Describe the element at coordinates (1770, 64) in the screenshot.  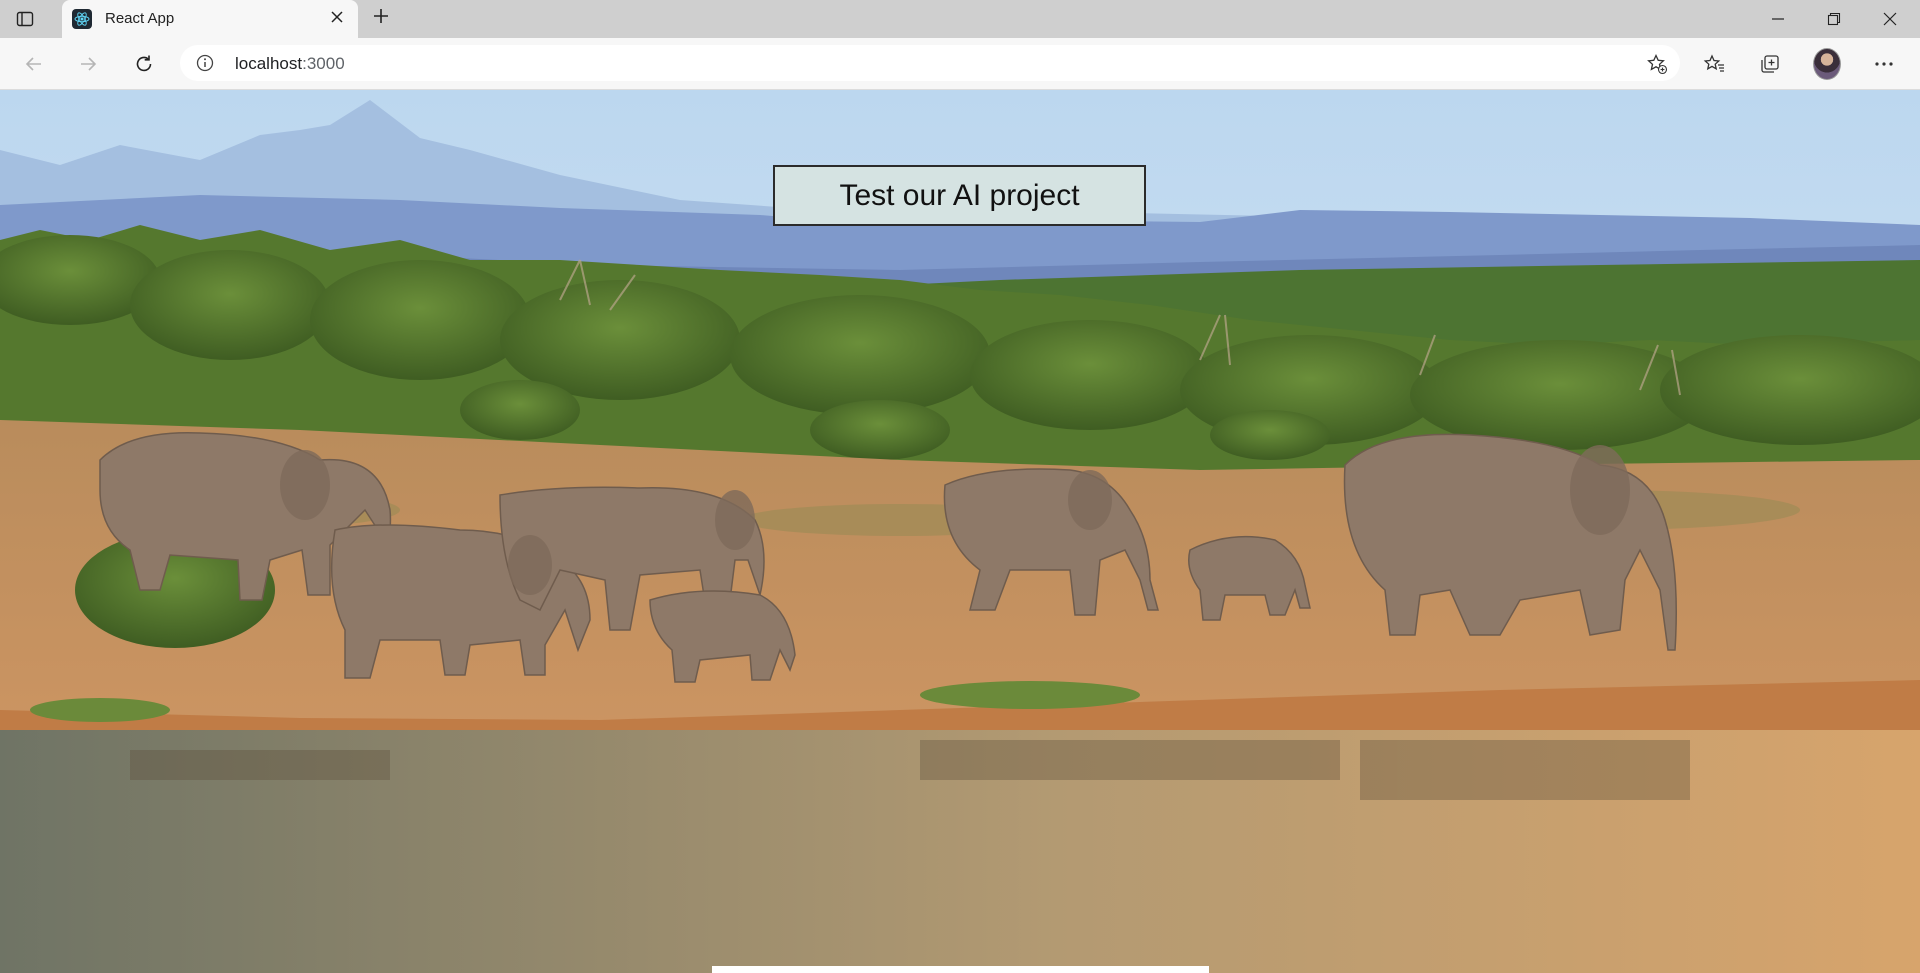
I see `collections-icon` at that location.